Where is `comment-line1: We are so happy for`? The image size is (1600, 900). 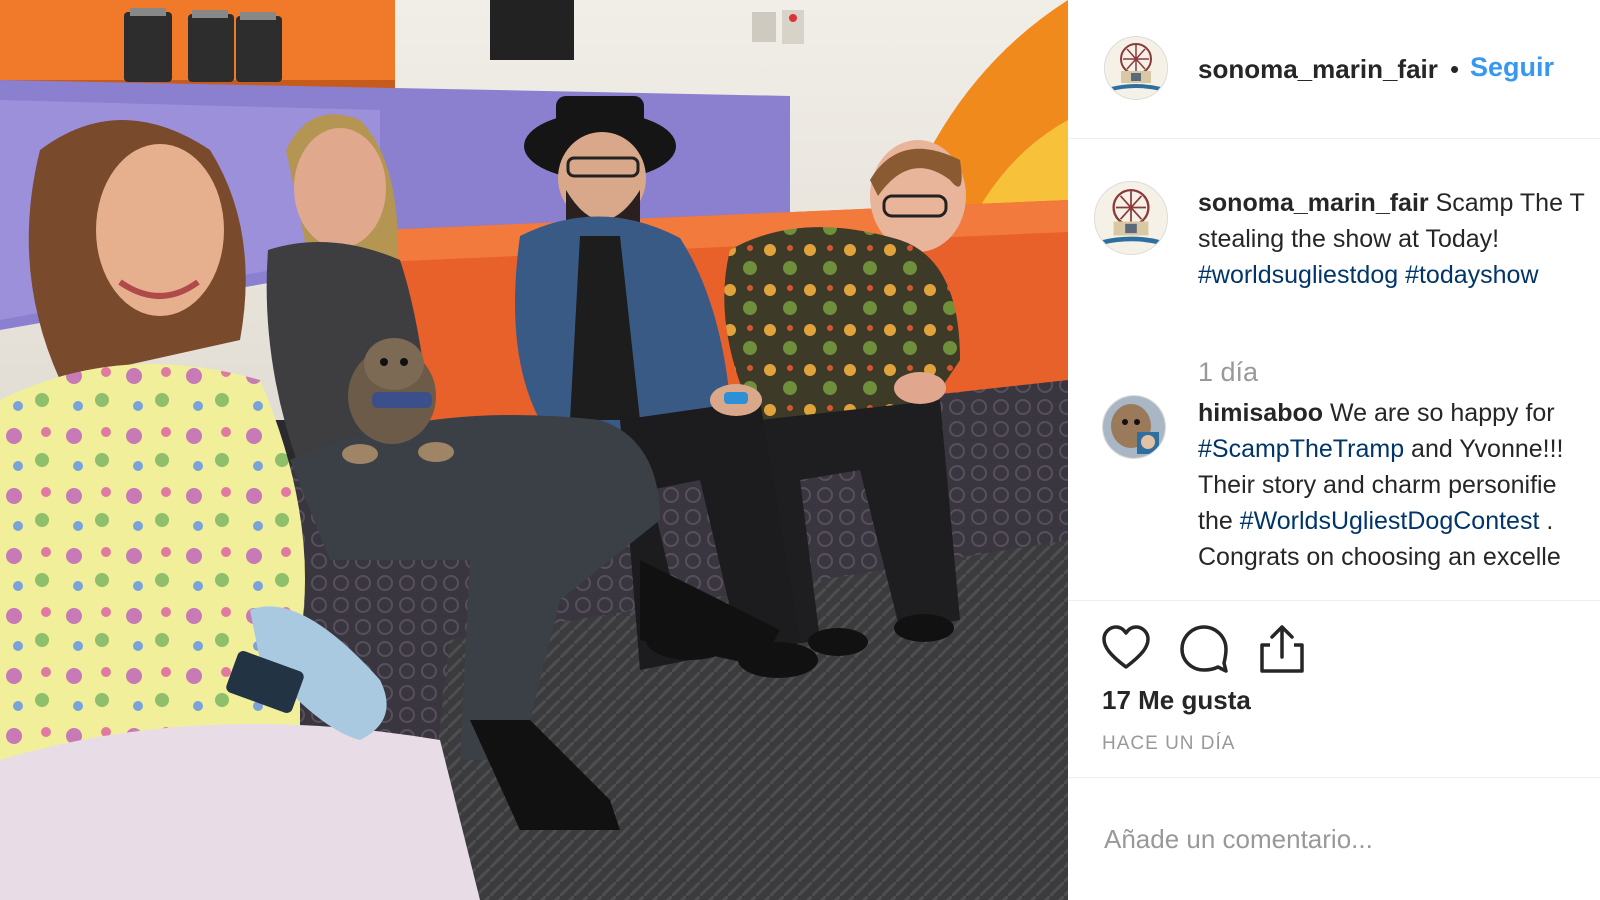
comment-line1: We are so happy for is located at coordinates (1442, 413).